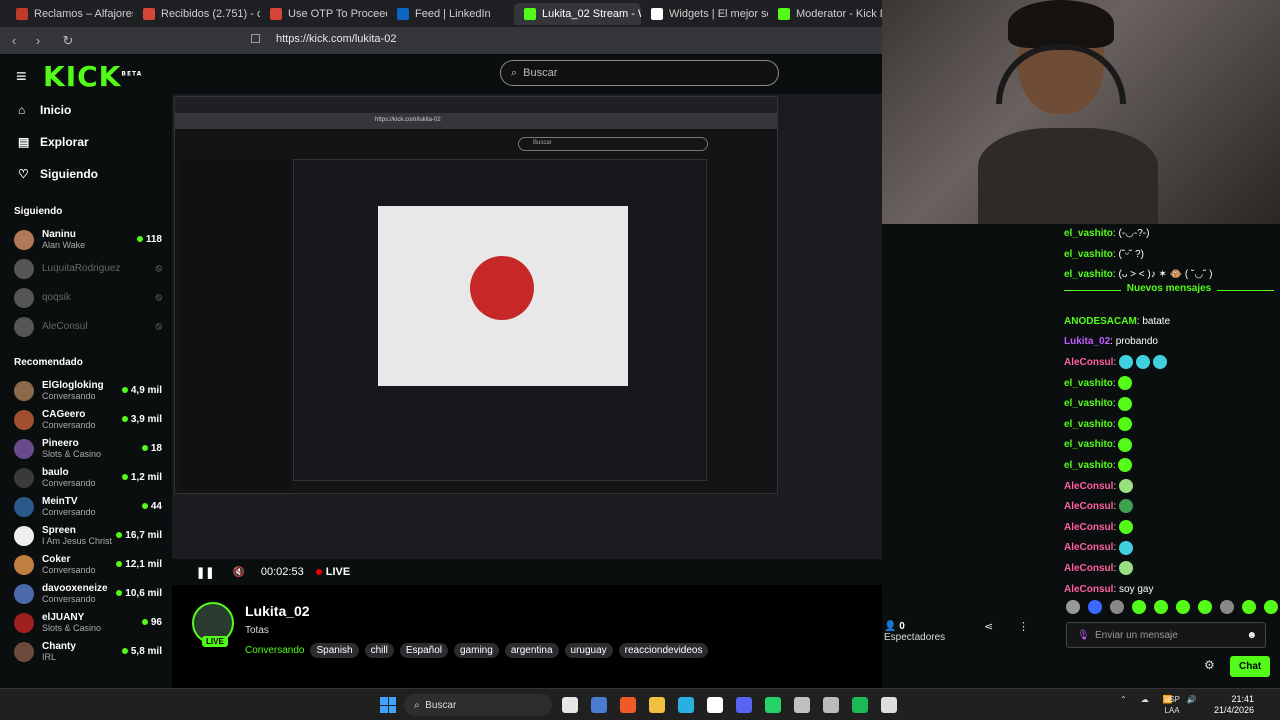  What do you see at coordinates (86, 564) in the screenshot?
I see `channel-item: Coker Conversando 12,1 mil` at bounding box center [86, 564].